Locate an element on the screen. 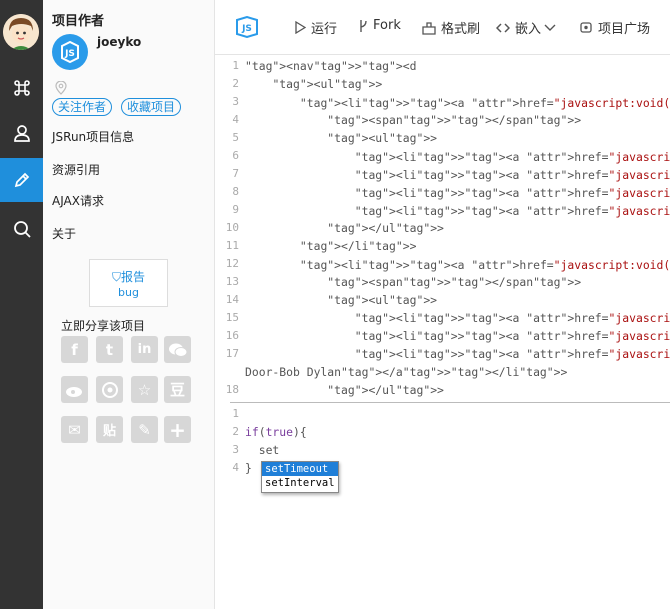 The width and height of the screenshot is (670, 609). autocomplete-option: setTimeout is located at coordinates (300, 469).